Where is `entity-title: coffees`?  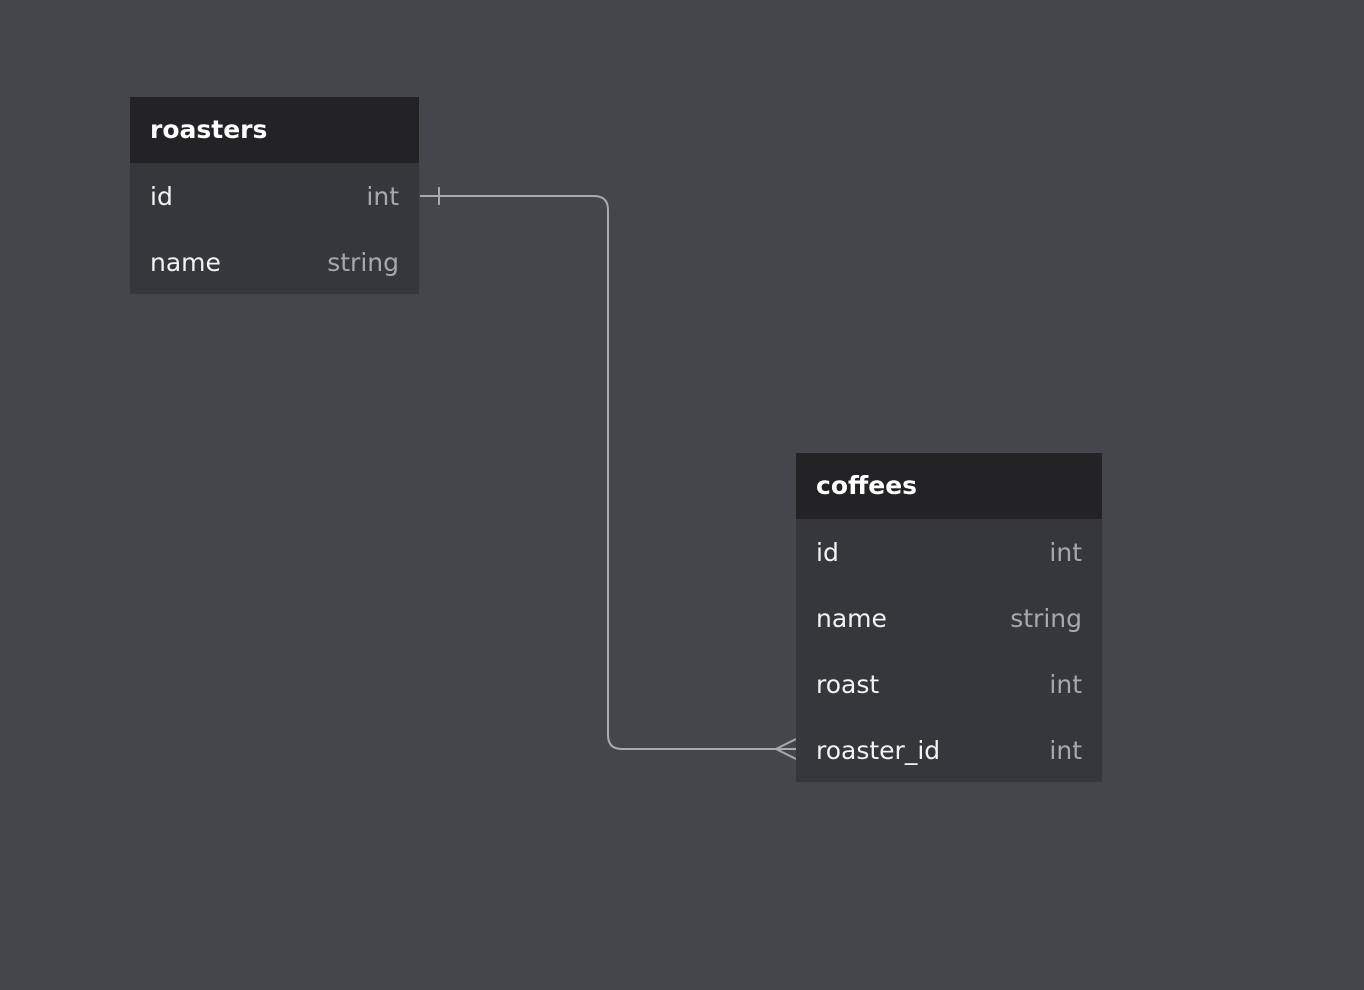 entity-title: coffees is located at coordinates (949, 486).